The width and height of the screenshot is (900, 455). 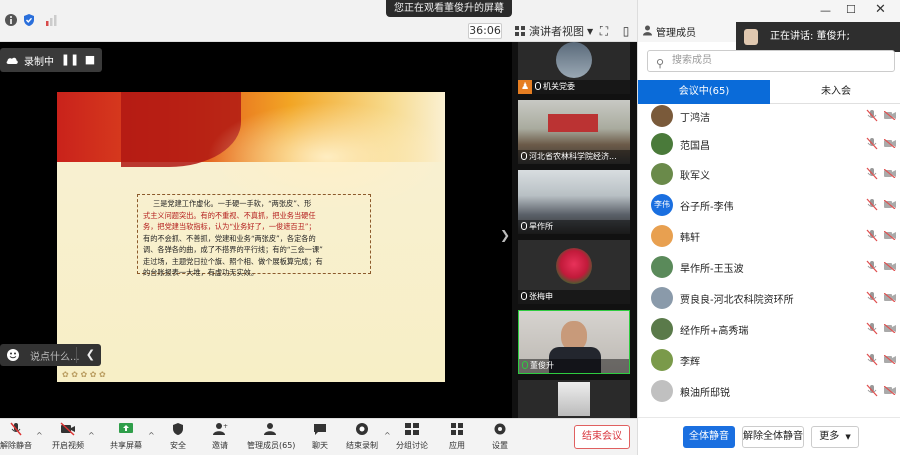 What do you see at coordinates (457, 438) in the screenshot?
I see `apps-button: 应用` at bounding box center [457, 438].